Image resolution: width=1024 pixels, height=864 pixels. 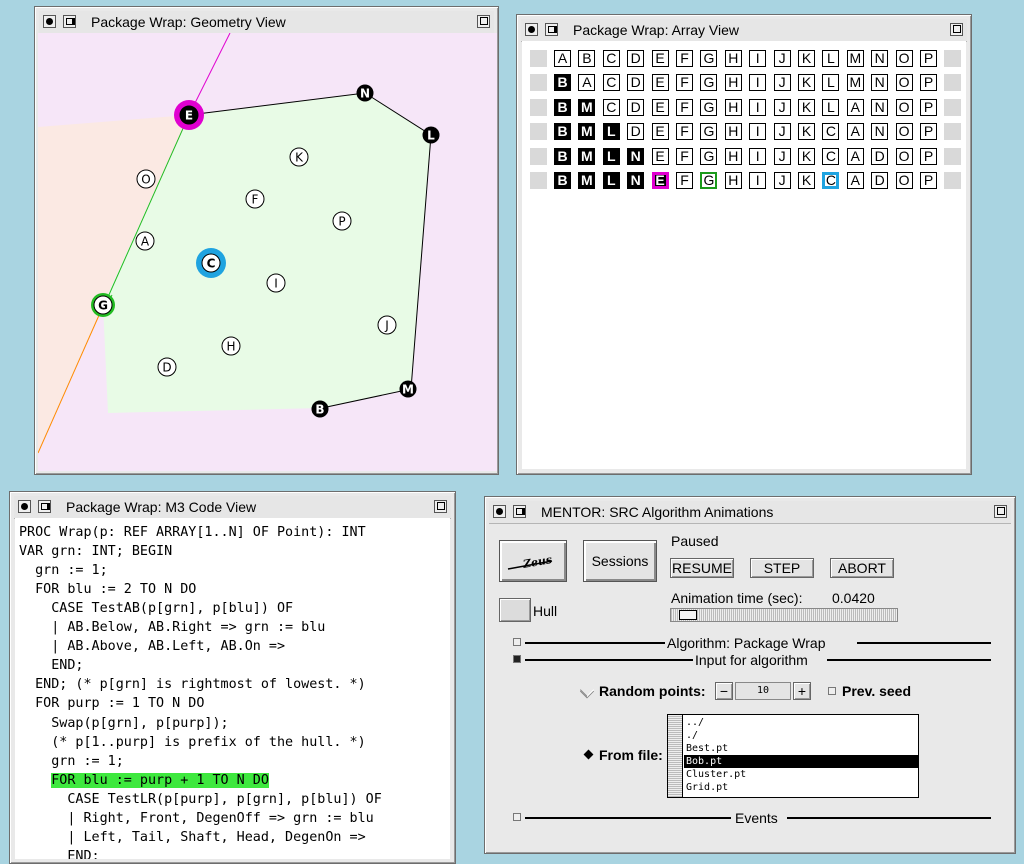 I want to click on step-button: STEP, so click(x=782, y=568).